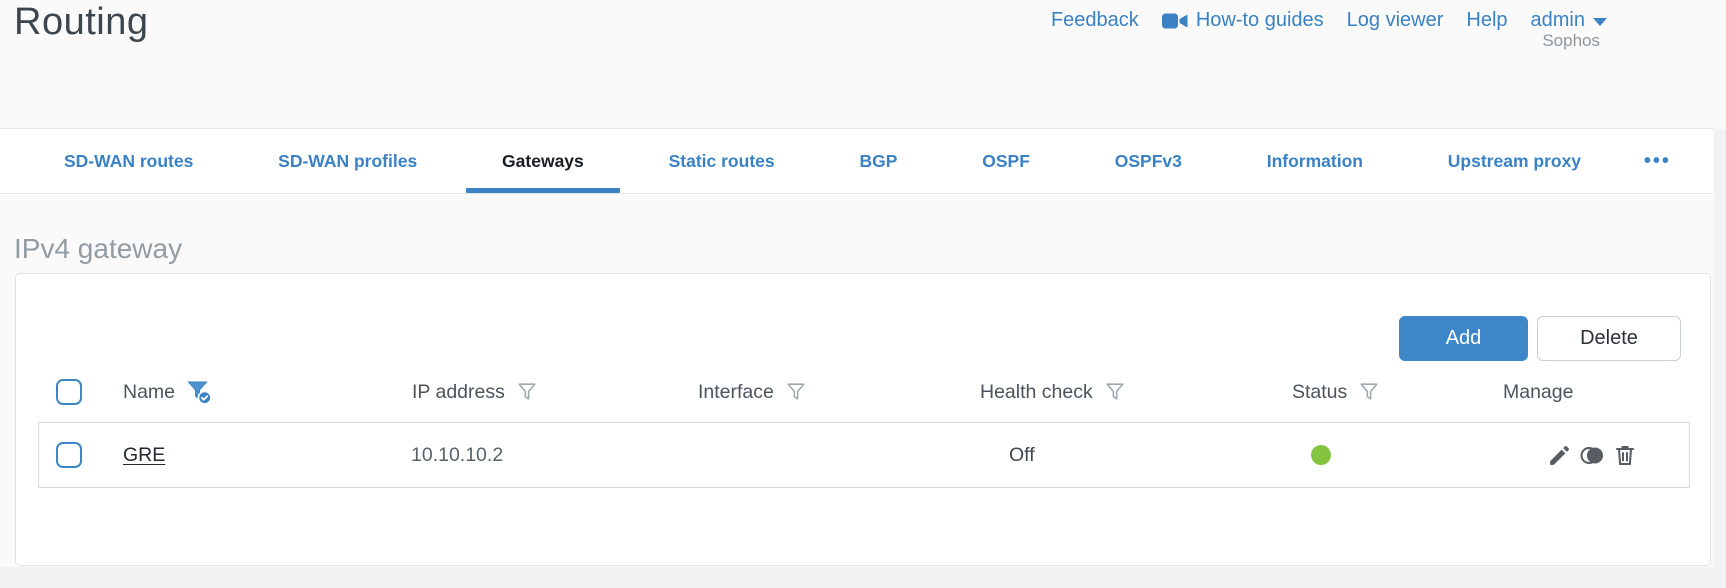  What do you see at coordinates (1486, 20) in the screenshot?
I see `help-link: Help` at bounding box center [1486, 20].